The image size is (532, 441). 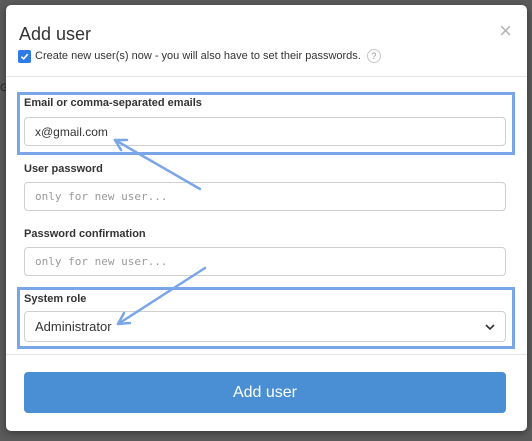 What do you see at coordinates (55, 34) in the screenshot?
I see `modal-title: Add user` at bounding box center [55, 34].